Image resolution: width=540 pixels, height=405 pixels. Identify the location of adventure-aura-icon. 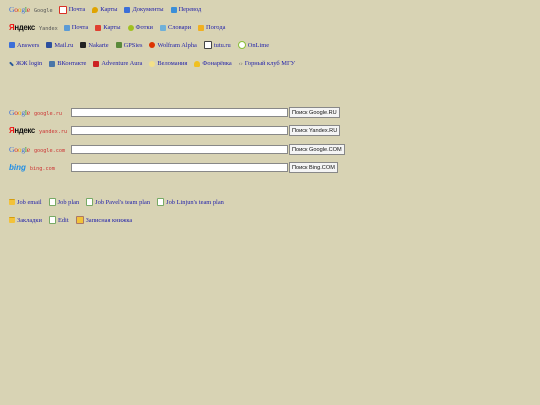
(96, 63).